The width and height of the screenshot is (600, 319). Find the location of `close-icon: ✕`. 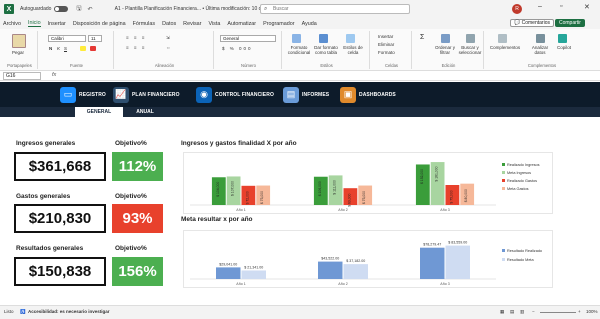

close-icon: ✕ is located at coordinates (587, 7).